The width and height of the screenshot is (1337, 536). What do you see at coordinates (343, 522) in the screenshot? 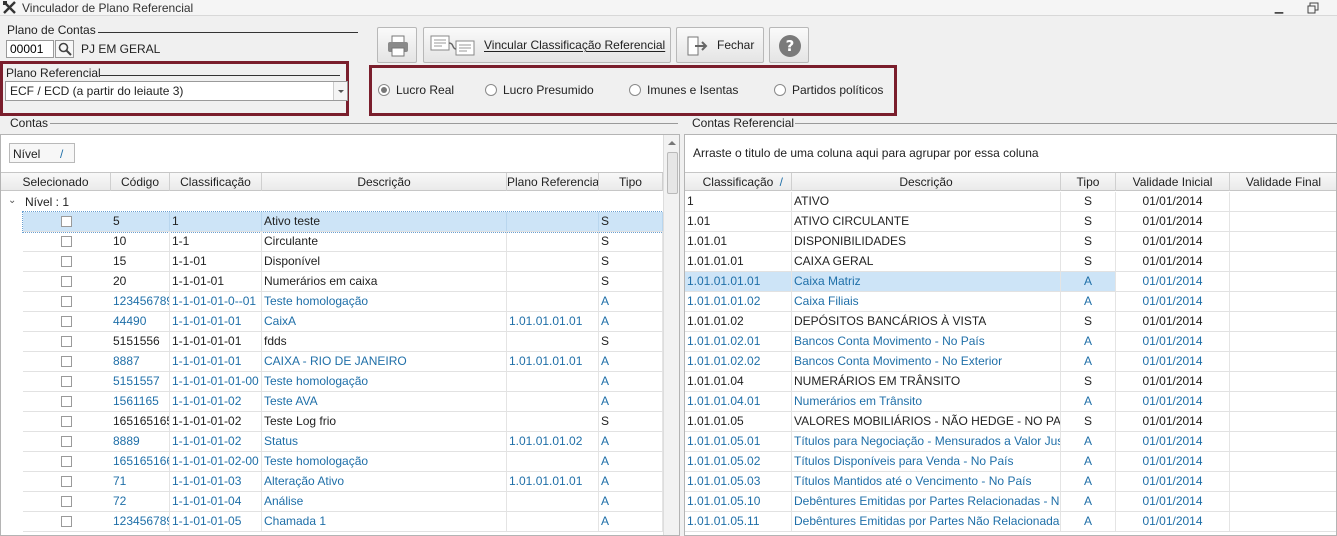
I see `table-row: 123456789 1-1-01-01-05 Chamada 1 A` at bounding box center [343, 522].